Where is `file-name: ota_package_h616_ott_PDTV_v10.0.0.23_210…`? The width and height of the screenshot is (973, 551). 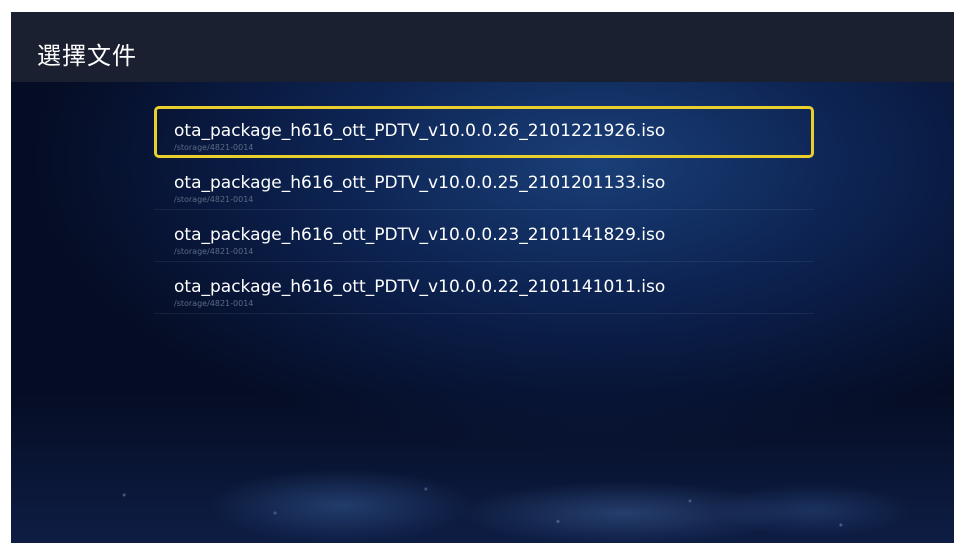 file-name: ota_package_h616_ott_PDTV_v10.0.0.23_210… is located at coordinates (420, 235).